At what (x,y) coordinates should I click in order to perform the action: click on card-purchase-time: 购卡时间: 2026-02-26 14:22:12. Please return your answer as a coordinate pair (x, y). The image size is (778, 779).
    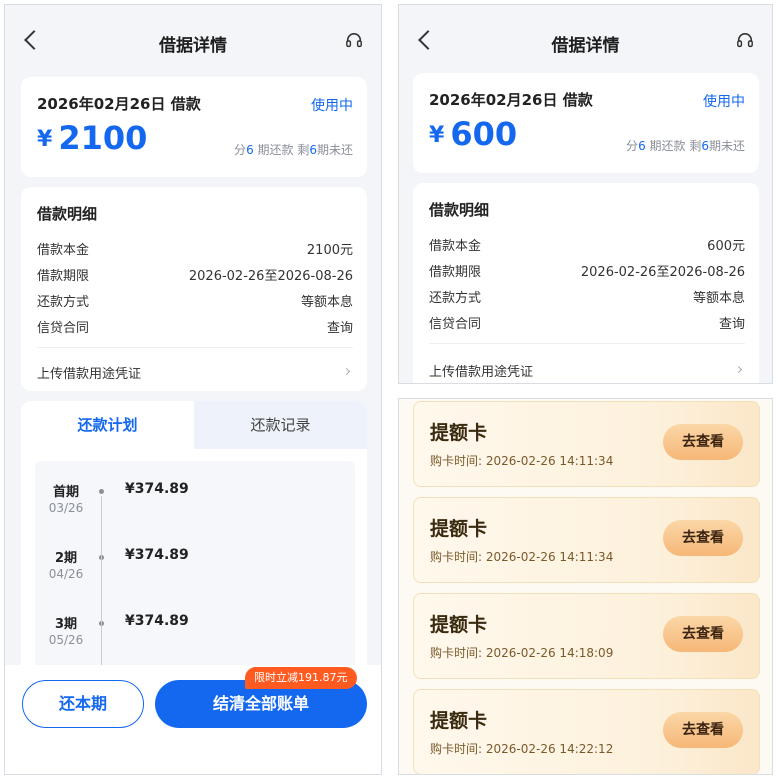
    Looking at the image, I should click on (521, 748).